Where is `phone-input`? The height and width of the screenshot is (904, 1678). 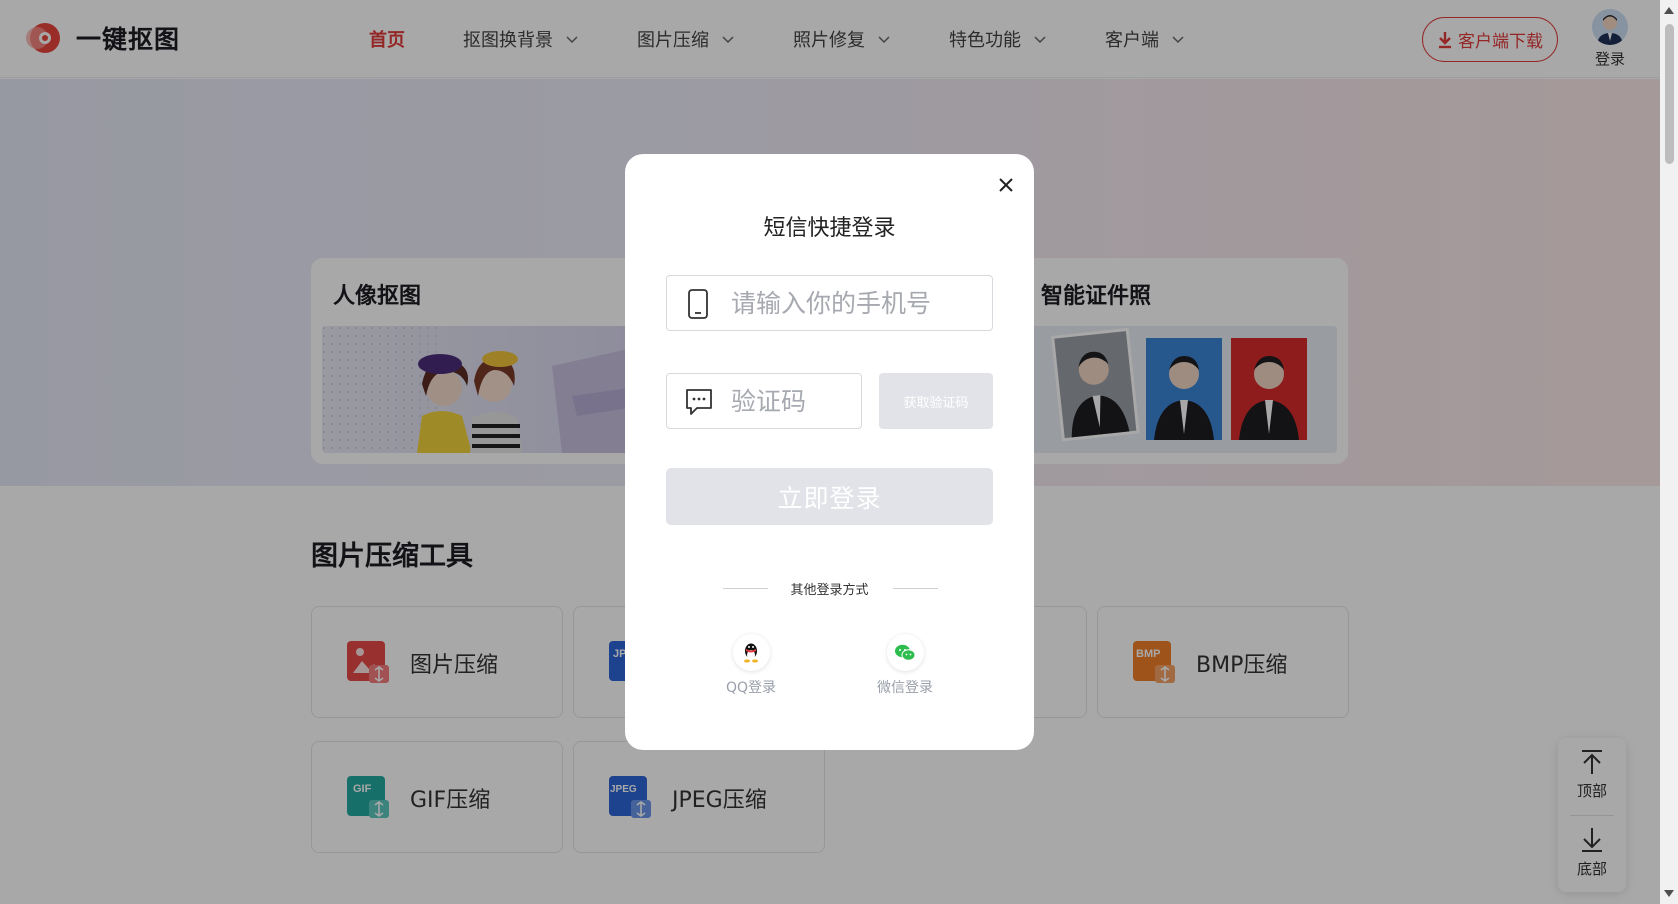 phone-input is located at coordinates (856, 303).